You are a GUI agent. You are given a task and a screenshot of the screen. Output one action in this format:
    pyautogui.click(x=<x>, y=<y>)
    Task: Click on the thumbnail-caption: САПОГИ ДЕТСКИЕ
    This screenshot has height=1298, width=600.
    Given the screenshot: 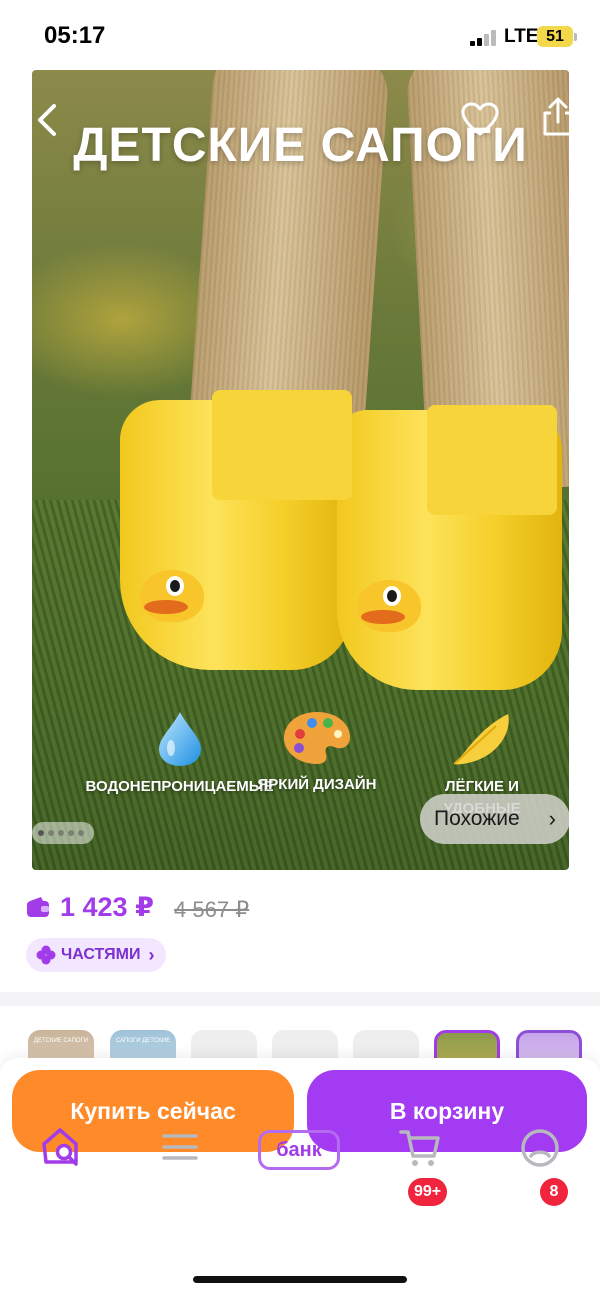 What is the action you would take?
    pyautogui.click(x=143, y=1041)
    